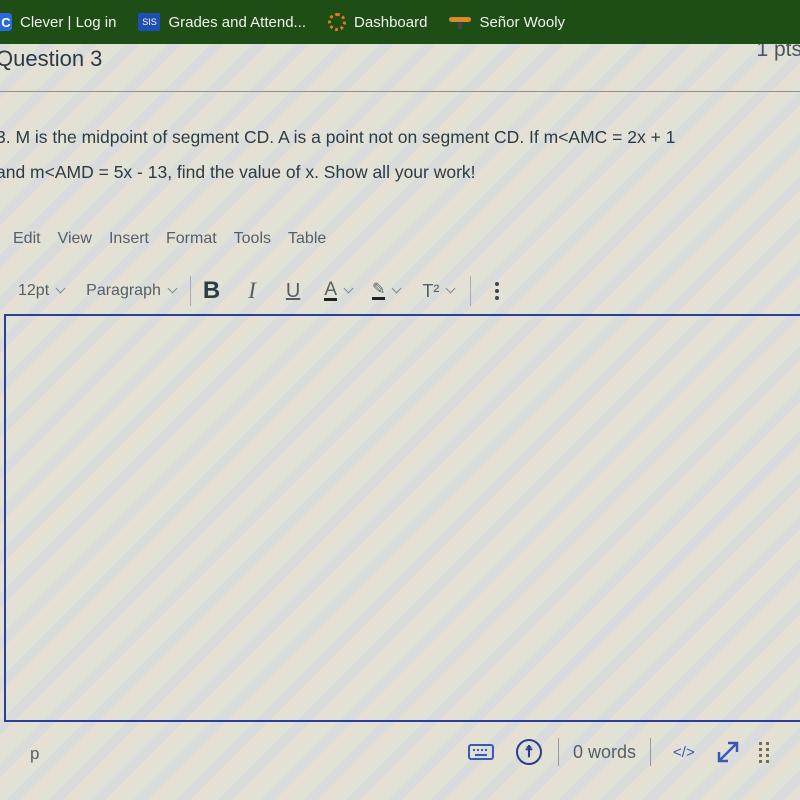 The height and width of the screenshot is (800, 800). I want to click on menu-insert: Insert, so click(129, 239).